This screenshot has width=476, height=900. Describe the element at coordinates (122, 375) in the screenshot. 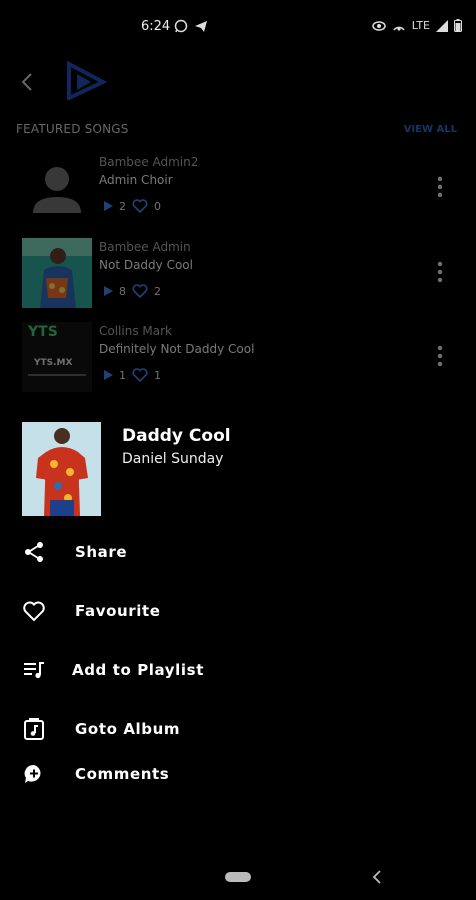

I see `play-count: 1` at that location.